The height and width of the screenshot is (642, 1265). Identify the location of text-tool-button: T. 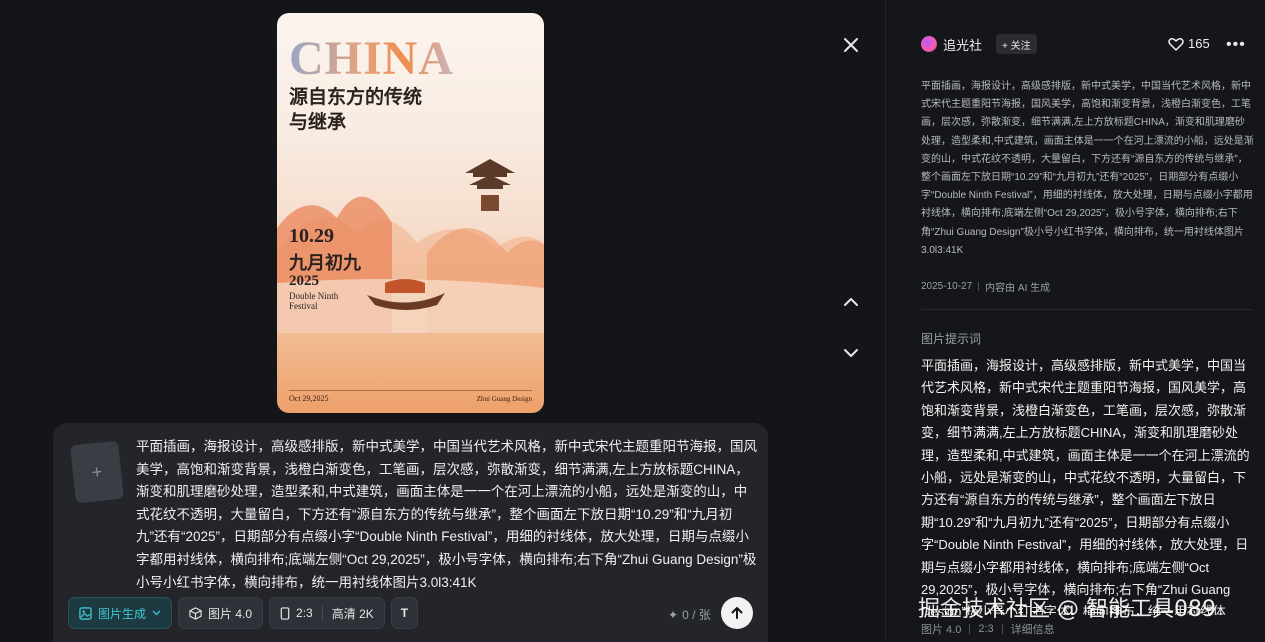
(404, 613).